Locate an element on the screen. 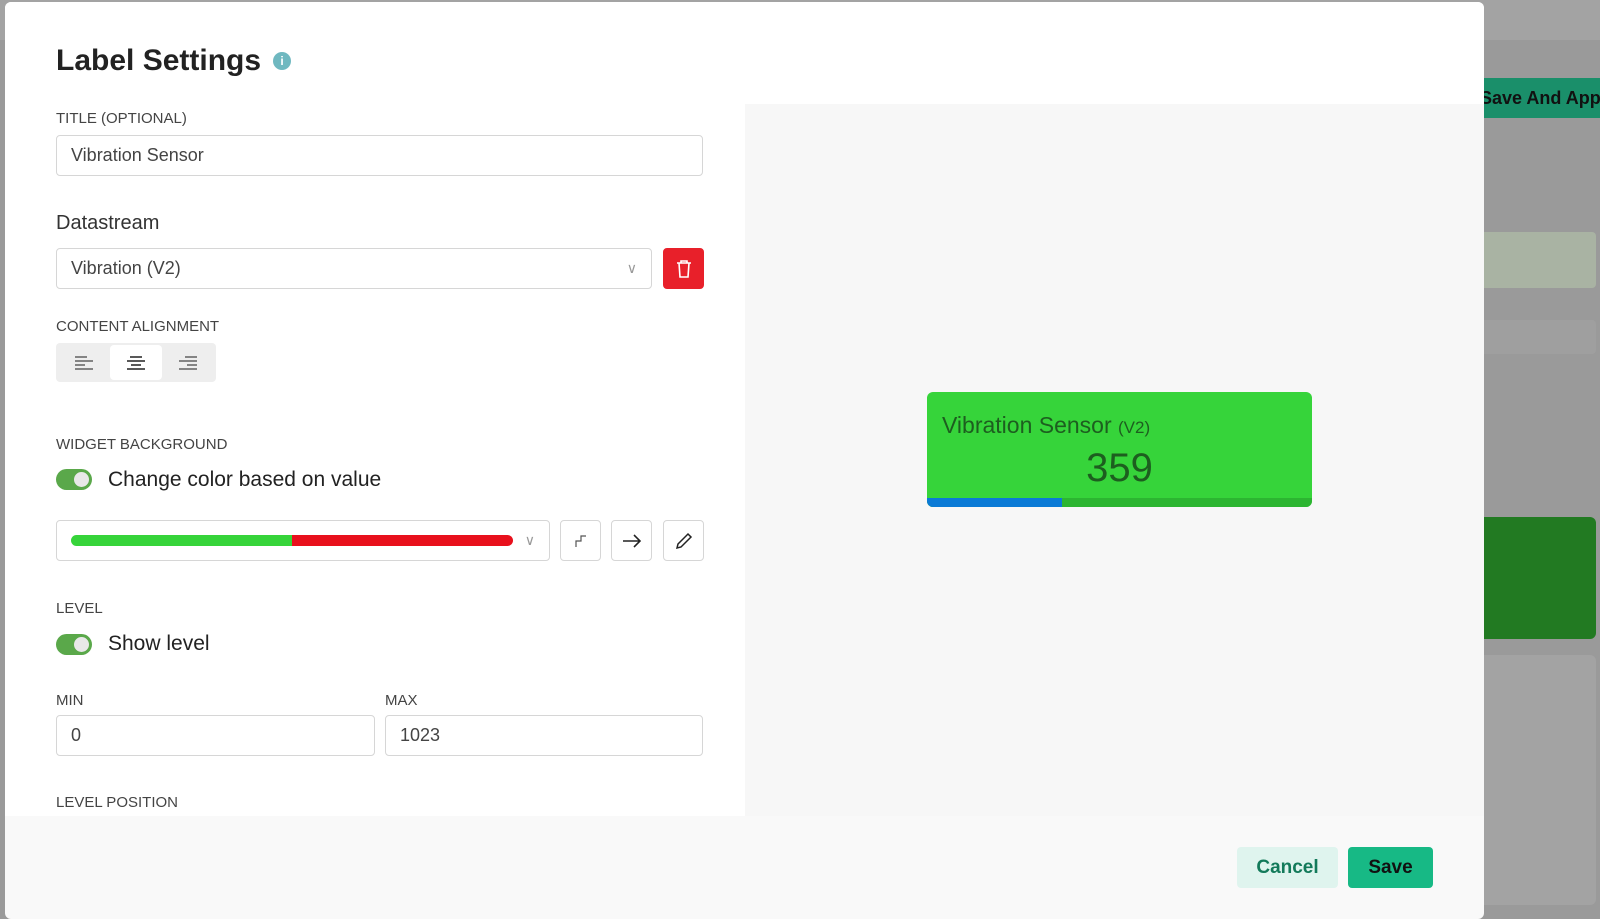 The height and width of the screenshot is (919, 1600). max-label: MAX is located at coordinates (401, 700).